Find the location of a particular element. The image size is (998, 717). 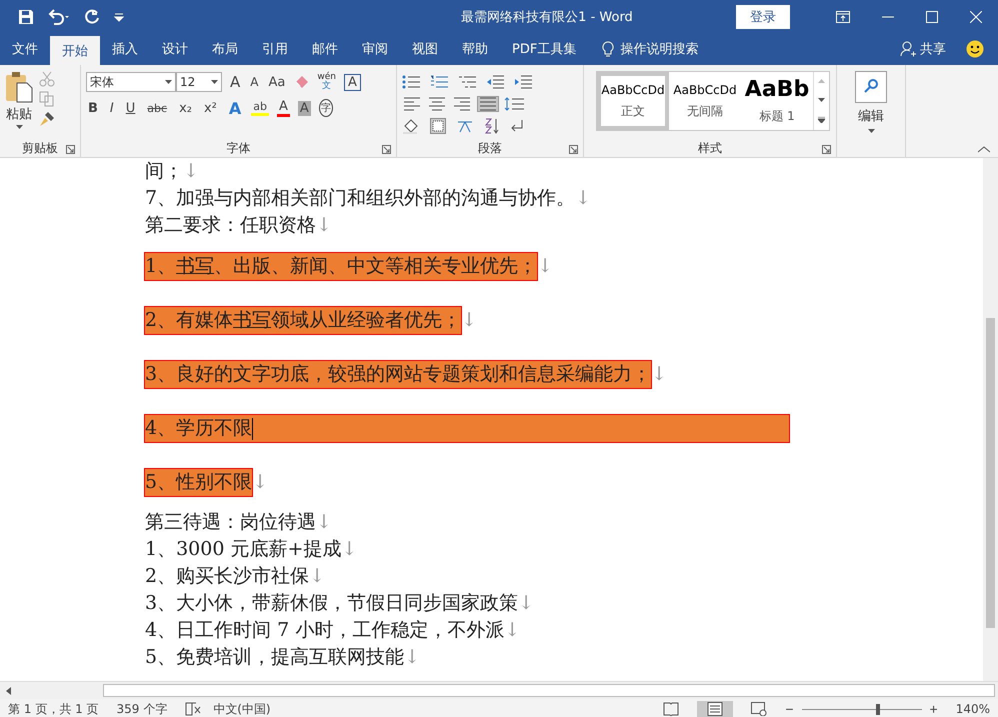

maximize-icon is located at coordinates (932, 16).